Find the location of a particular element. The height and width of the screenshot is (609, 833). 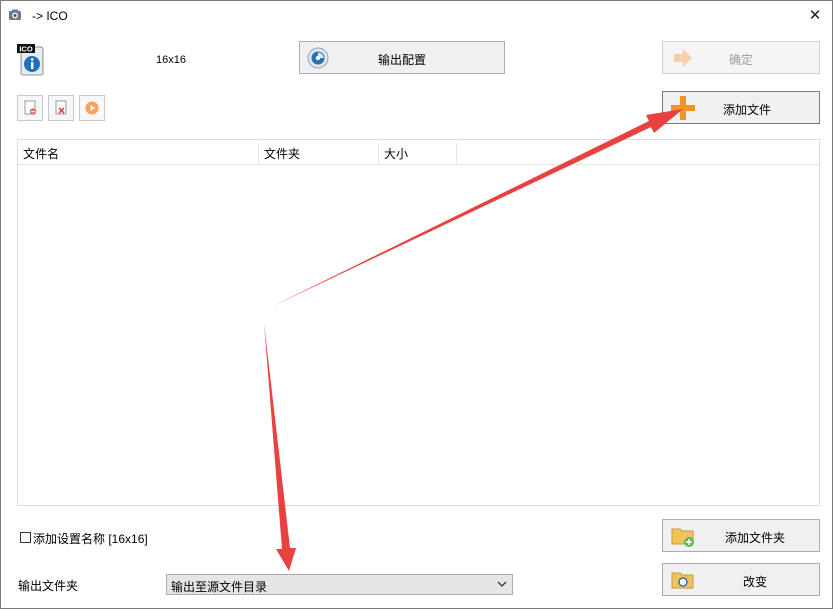

column-header-folder: 文件夹 is located at coordinates (319, 154).